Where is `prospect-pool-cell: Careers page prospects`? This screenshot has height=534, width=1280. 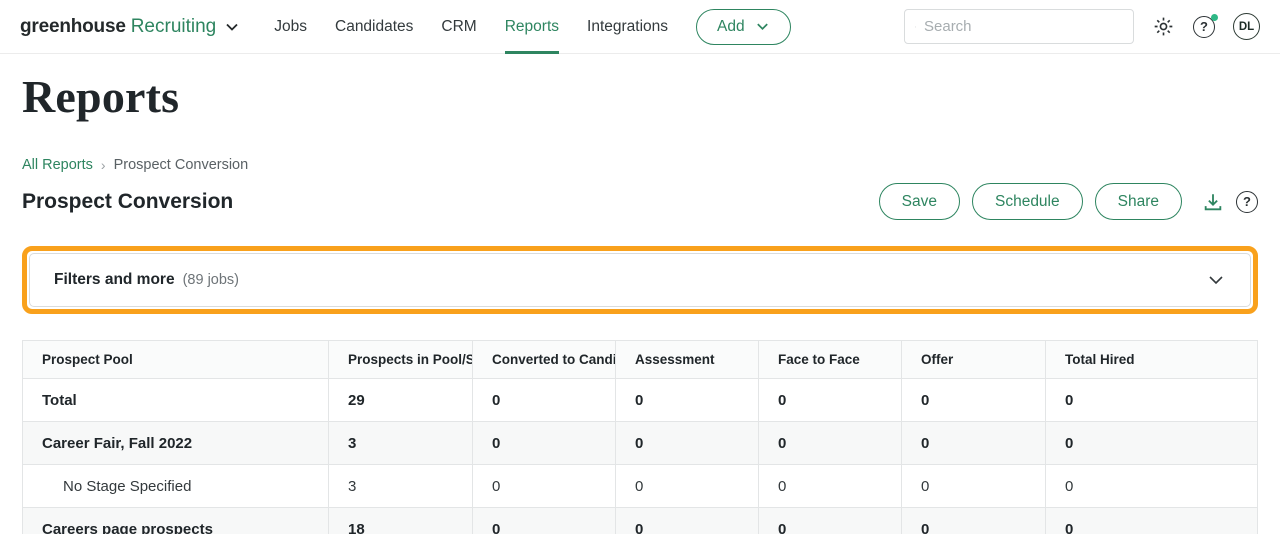 prospect-pool-cell: Careers page prospects is located at coordinates (175, 520).